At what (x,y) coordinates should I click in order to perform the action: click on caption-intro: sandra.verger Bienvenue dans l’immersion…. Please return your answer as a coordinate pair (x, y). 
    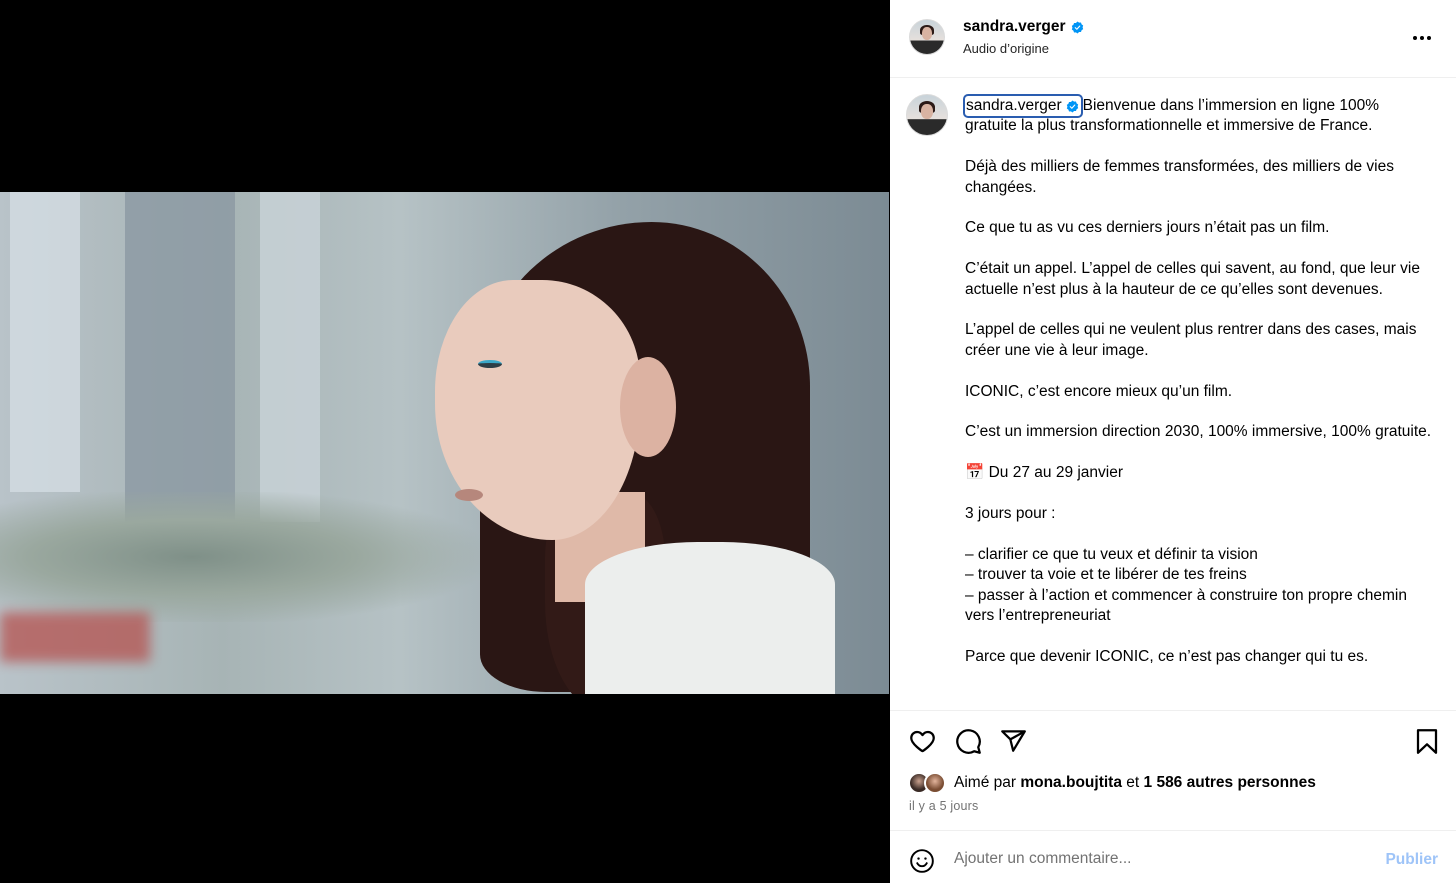
    Looking at the image, I should click on (1199, 115).